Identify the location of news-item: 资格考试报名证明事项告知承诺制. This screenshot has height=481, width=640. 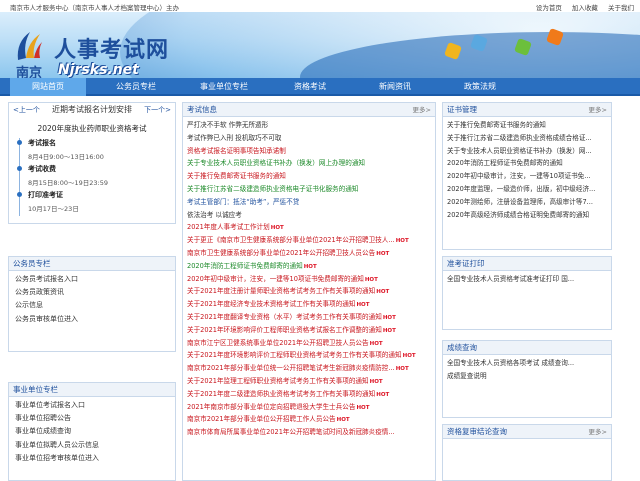
(309, 151).